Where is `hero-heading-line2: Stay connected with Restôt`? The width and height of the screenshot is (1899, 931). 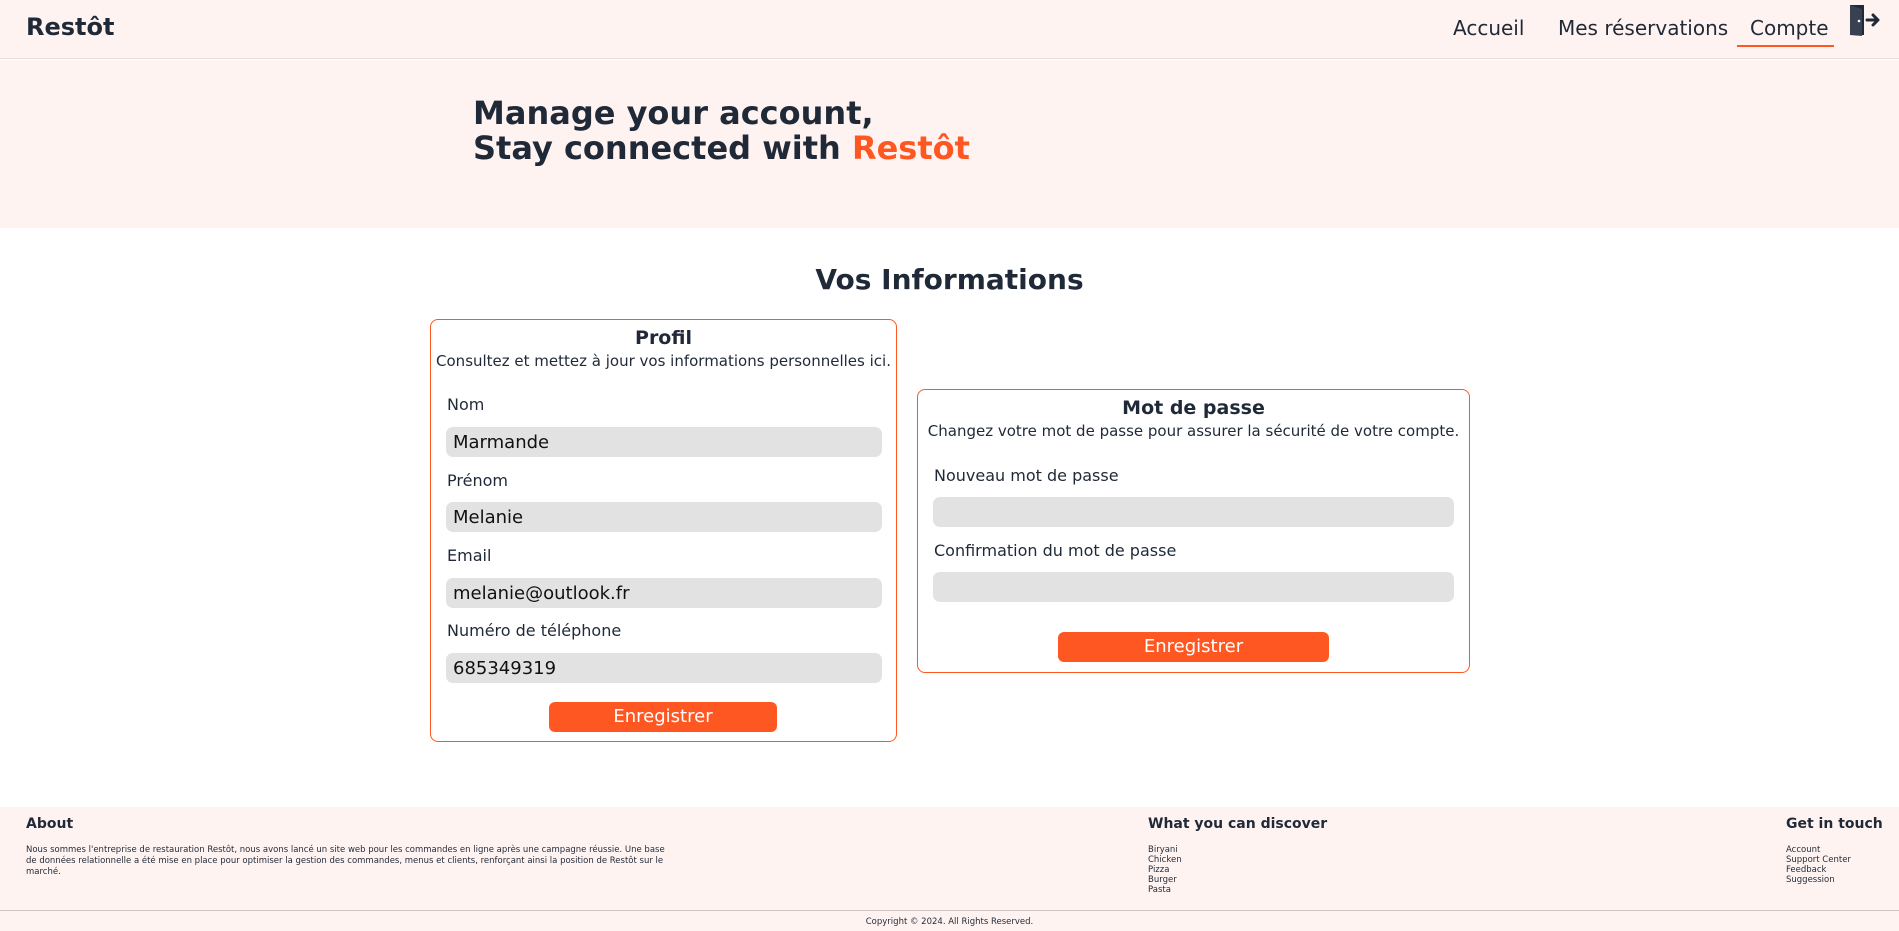
hero-heading-line2: Stay connected with Restôt is located at coordinates (721, 148).